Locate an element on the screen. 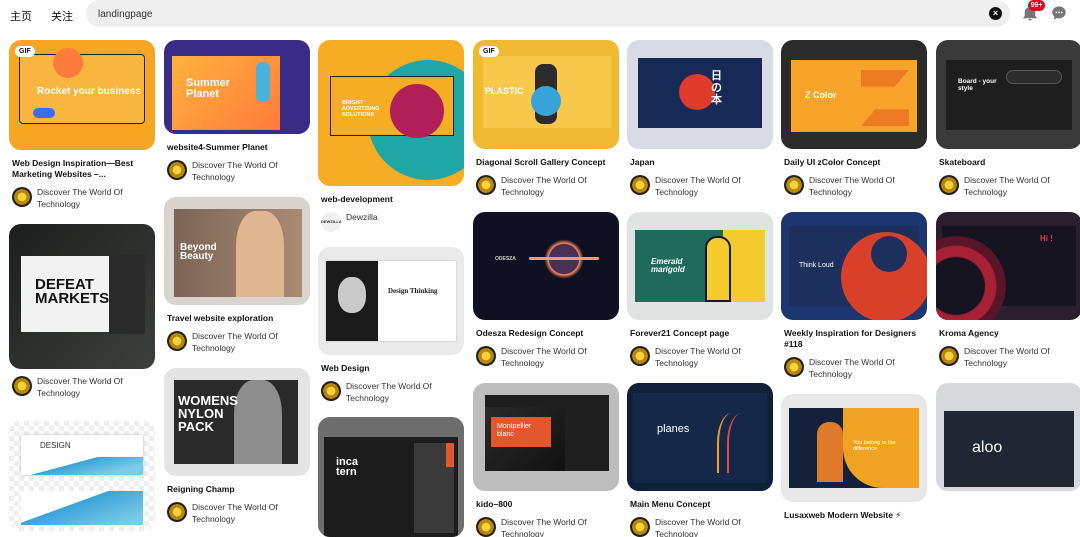 The image size is (1080, 537). pin-title: Web Design is located at coordinates (390, 368).